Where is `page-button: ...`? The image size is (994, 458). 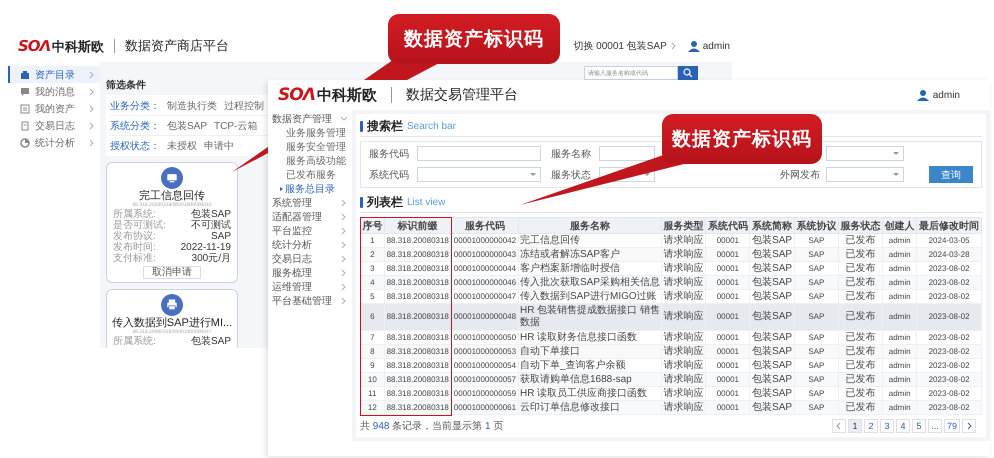
page-button: ... is located at coordinates (935, 426).